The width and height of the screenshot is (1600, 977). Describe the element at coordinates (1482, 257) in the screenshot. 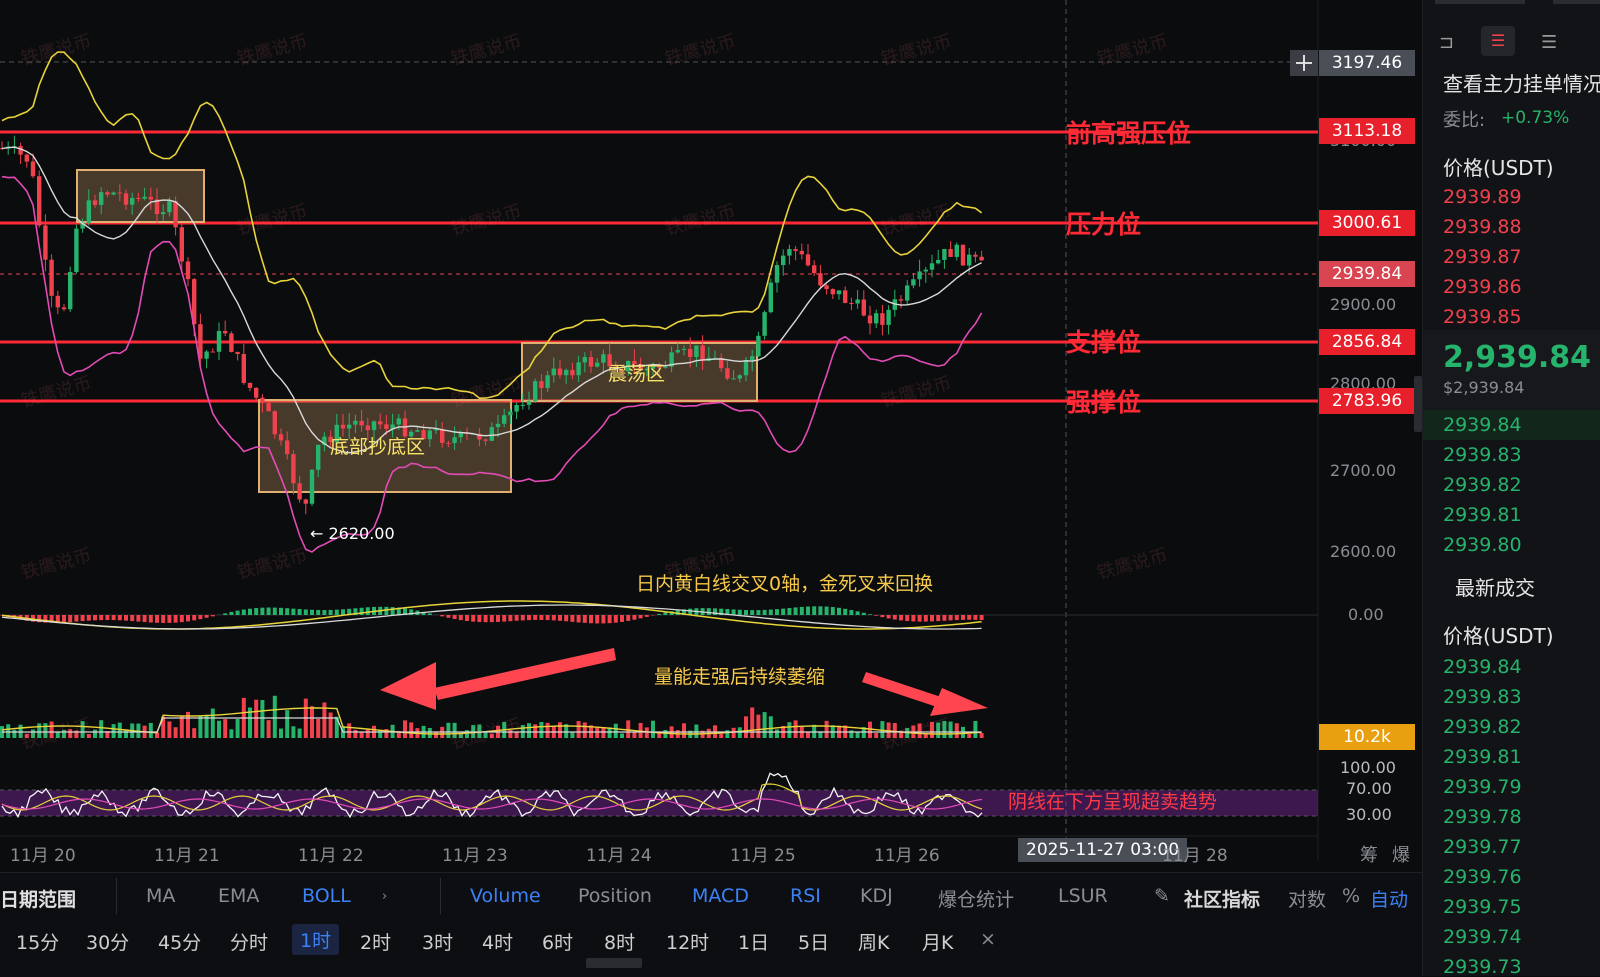

I see `ask-price: 2939.87` at that location.